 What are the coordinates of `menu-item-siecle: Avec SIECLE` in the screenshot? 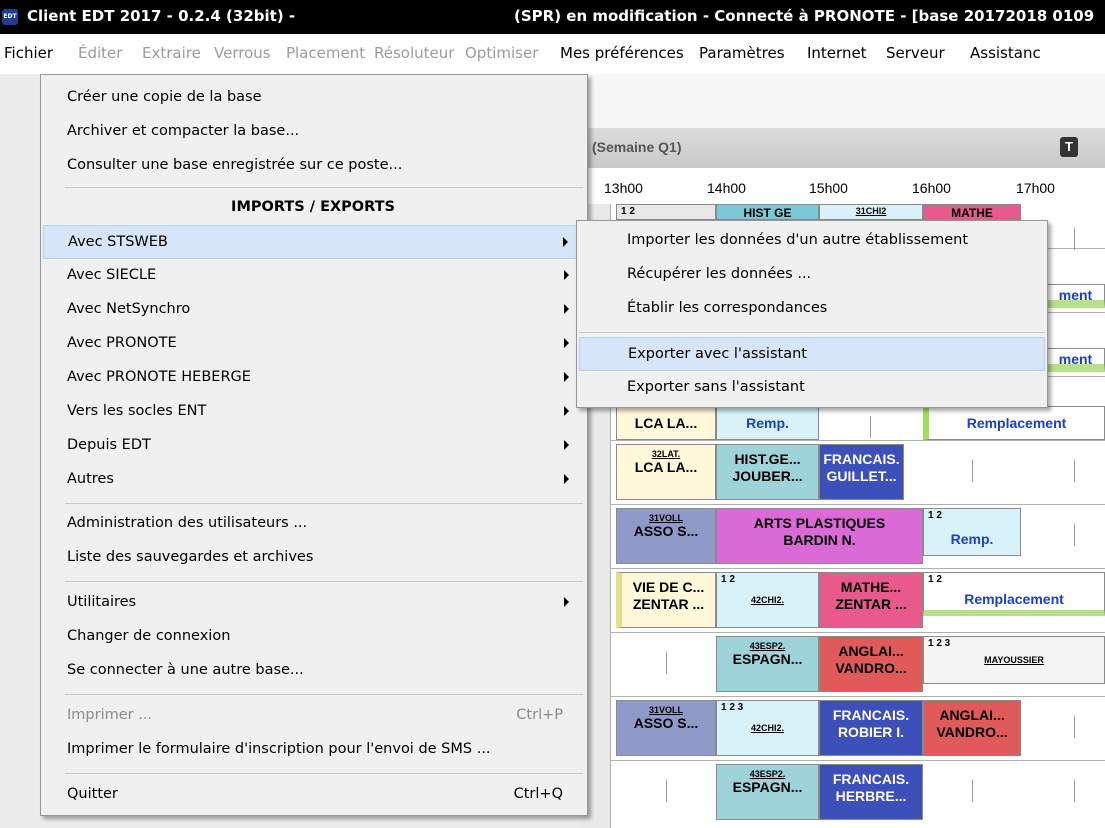 It's located at (313, 276).